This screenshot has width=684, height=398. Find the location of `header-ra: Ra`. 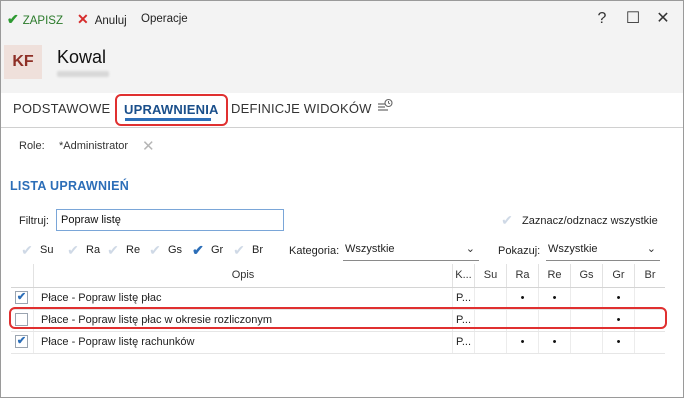

header-ra: Ra is located at coordinates (522, 275).